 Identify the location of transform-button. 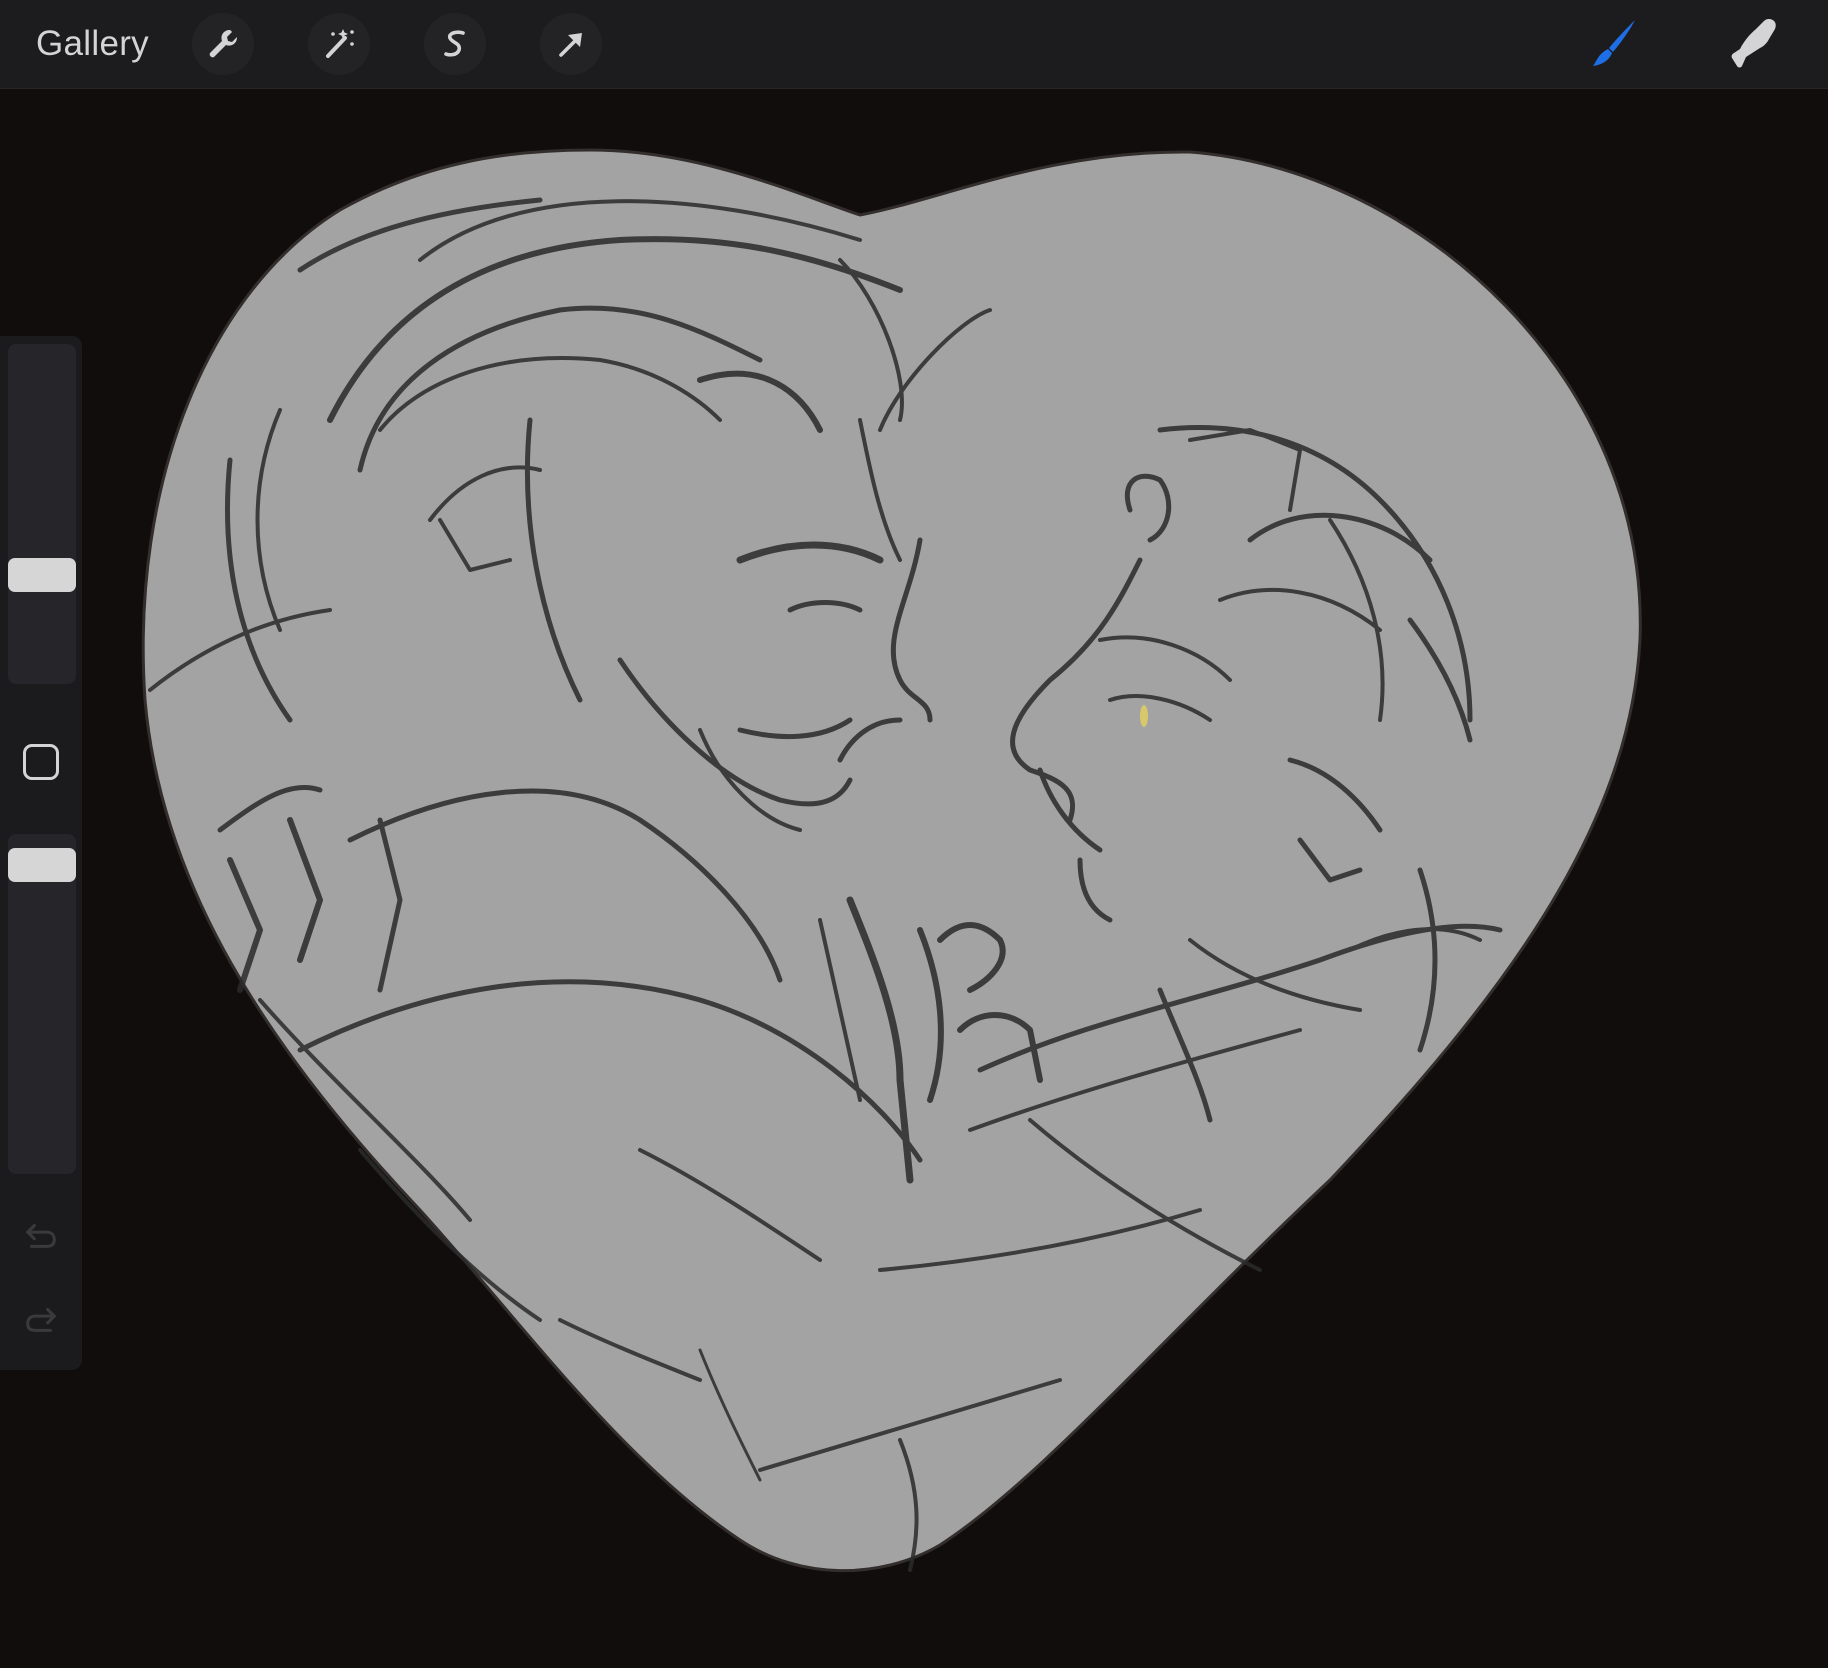
(571, 44).